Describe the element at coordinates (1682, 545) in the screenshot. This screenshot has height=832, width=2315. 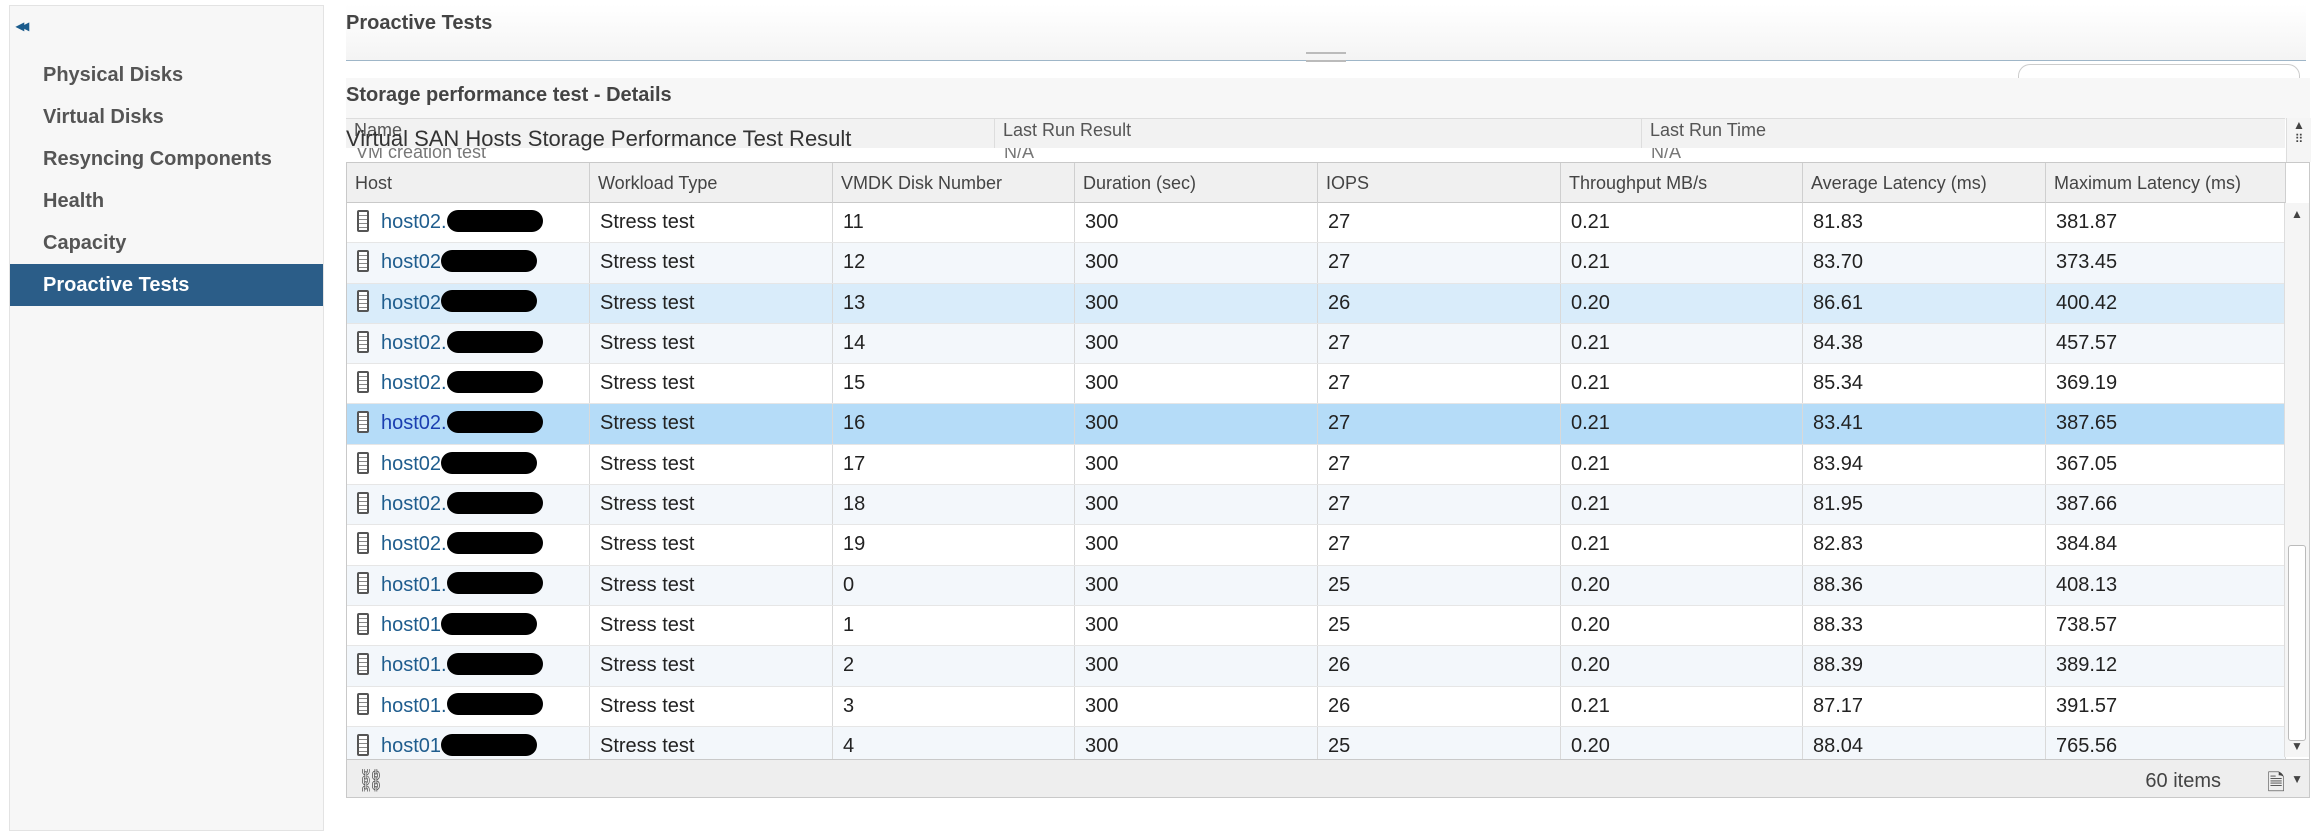
I see `throughput-cell: 0.21` at that location.